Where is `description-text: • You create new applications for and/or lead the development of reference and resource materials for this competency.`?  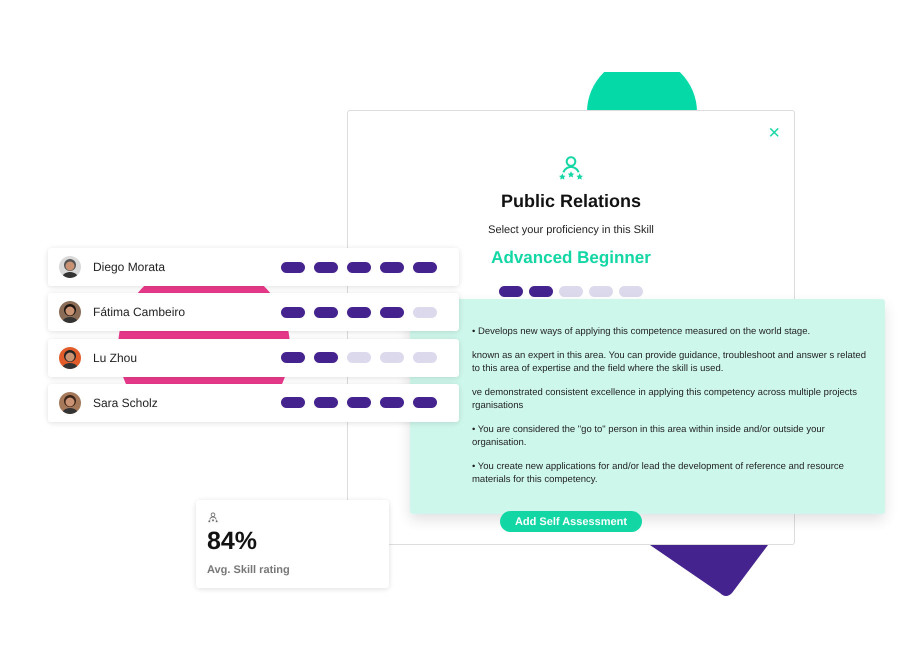
description-text: • You create new applications for and/or lead the development of reference and resource materials for this competency. is located at coordinates (658, 473).